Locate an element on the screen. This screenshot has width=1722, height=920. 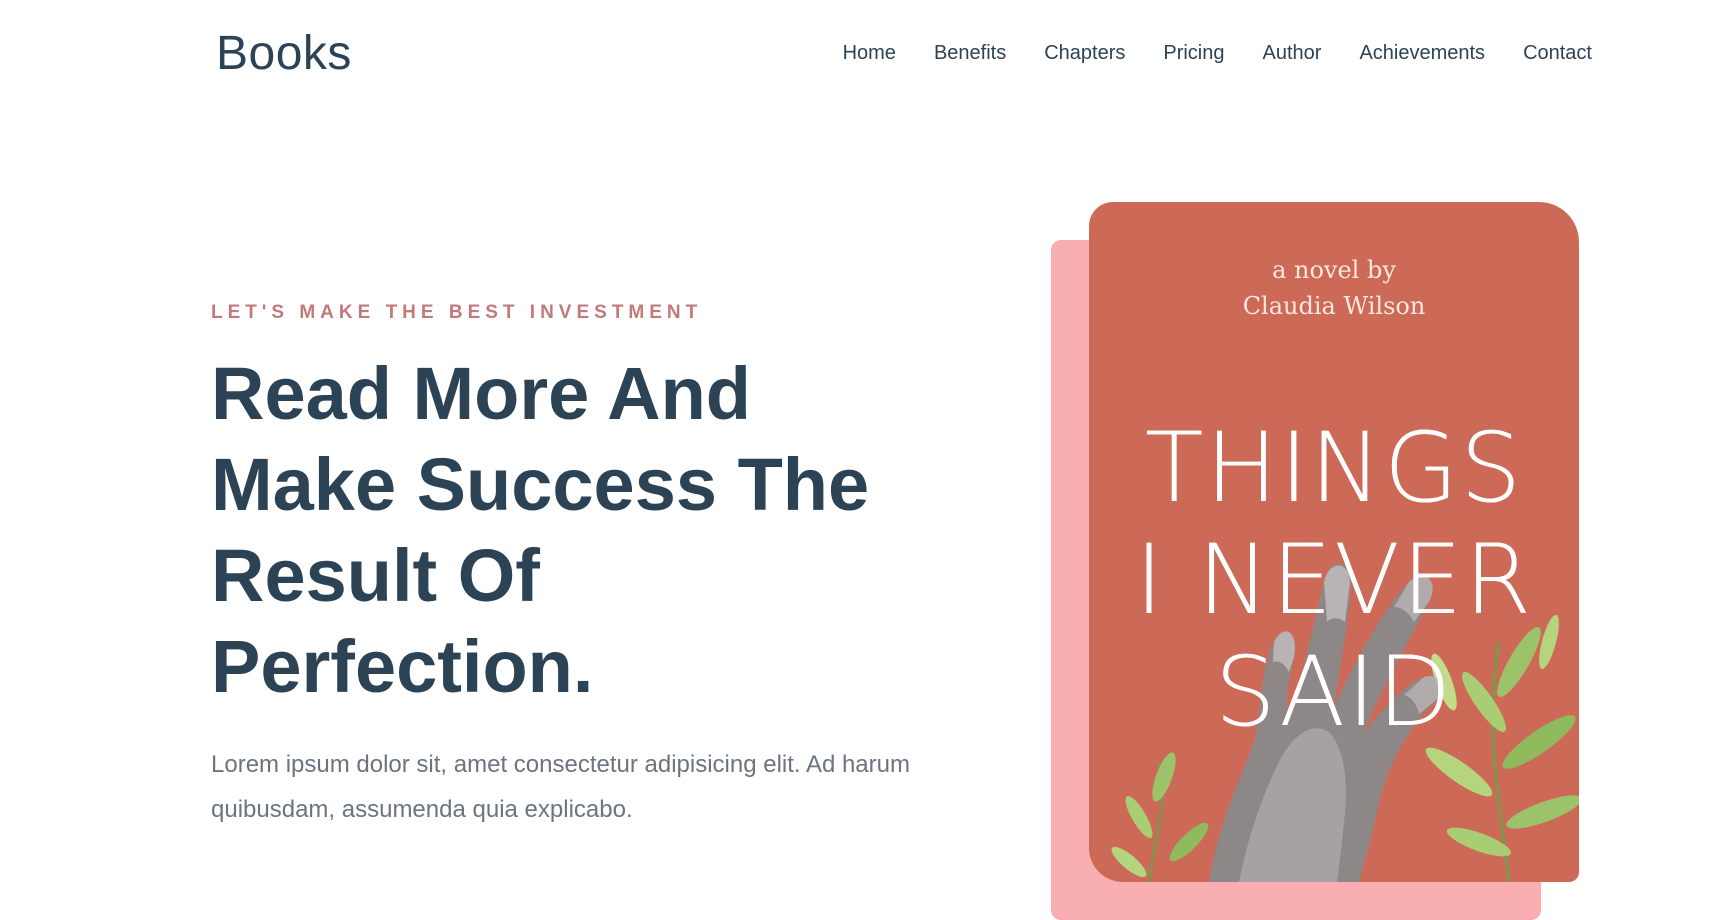
nav-chapters: Chapters is located at coordinates (1084, 53).